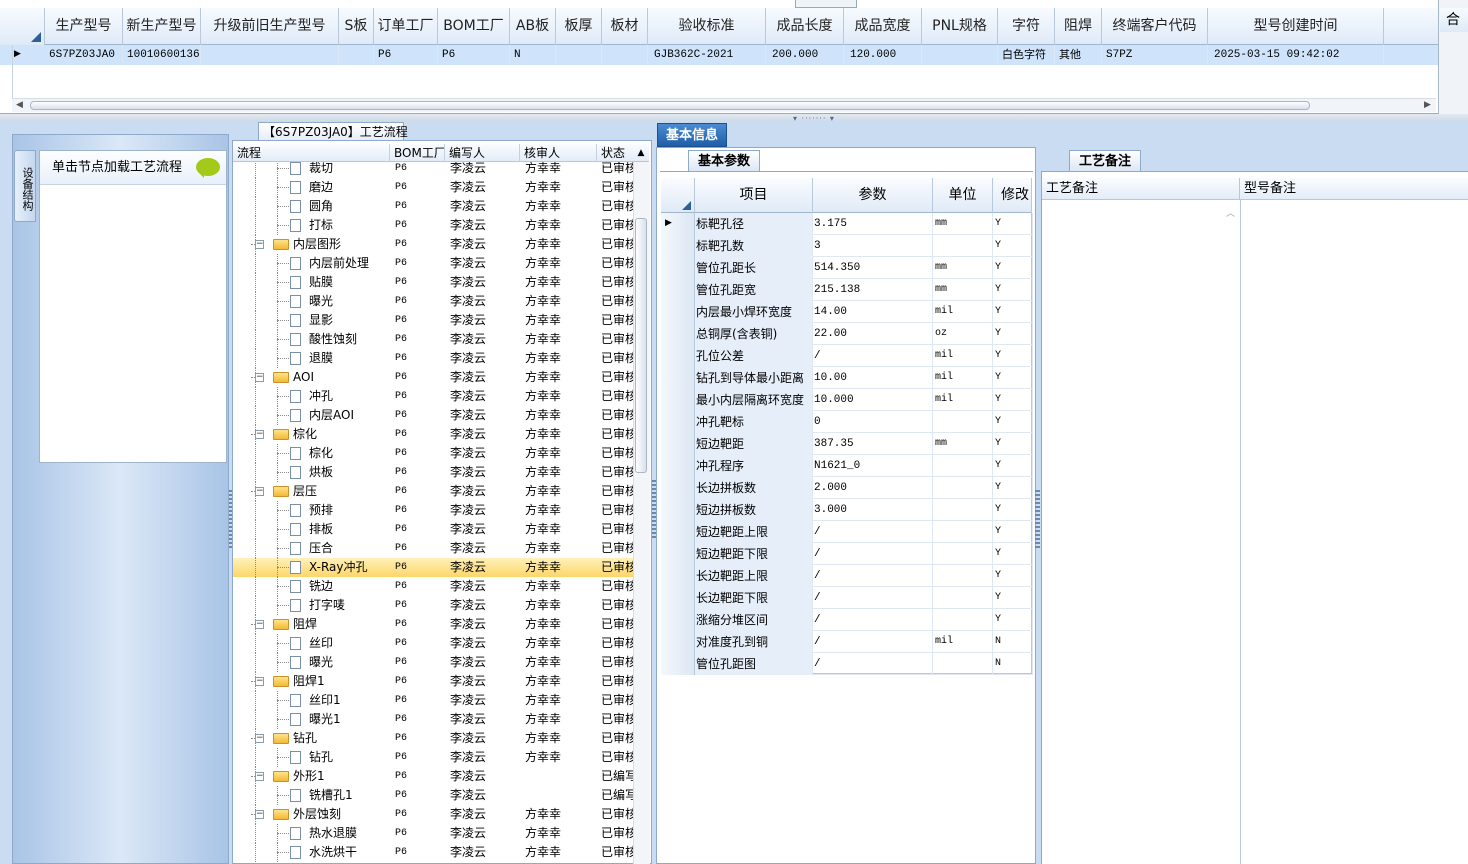 The image size is (1468, 864). I want to click on tree-node-label: 棕化, so click(341, 434).